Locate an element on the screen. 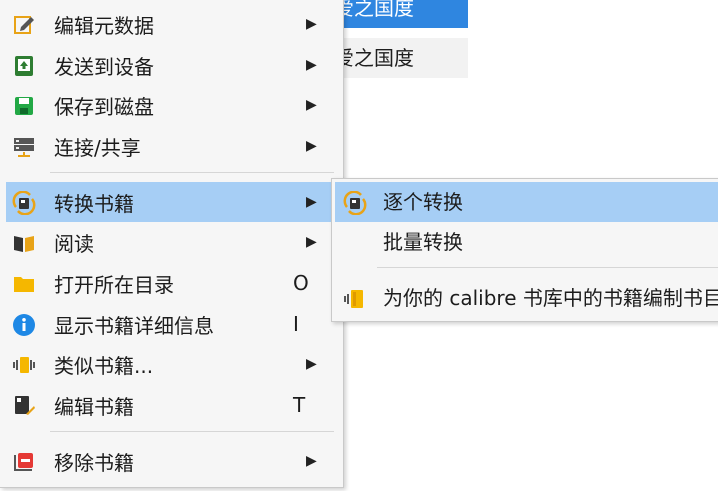 This screenshot has width=718, height=491. book-list-row-selected: 爱之国度 is located at coordinates (399, 14).